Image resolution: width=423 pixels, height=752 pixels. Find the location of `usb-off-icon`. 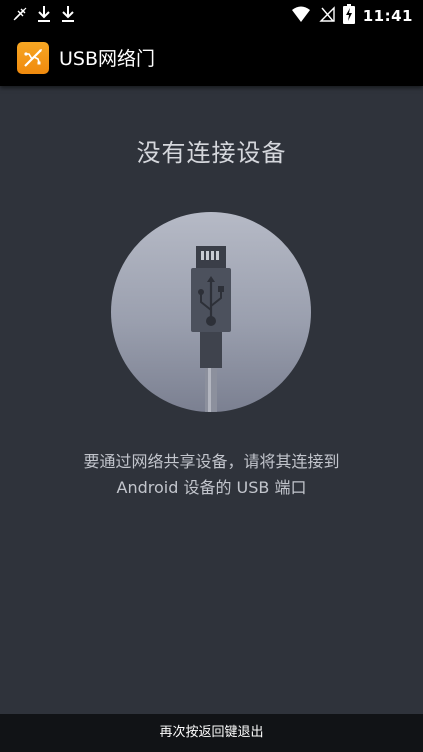

usb-off-icon is located at coordinates (20, 16).